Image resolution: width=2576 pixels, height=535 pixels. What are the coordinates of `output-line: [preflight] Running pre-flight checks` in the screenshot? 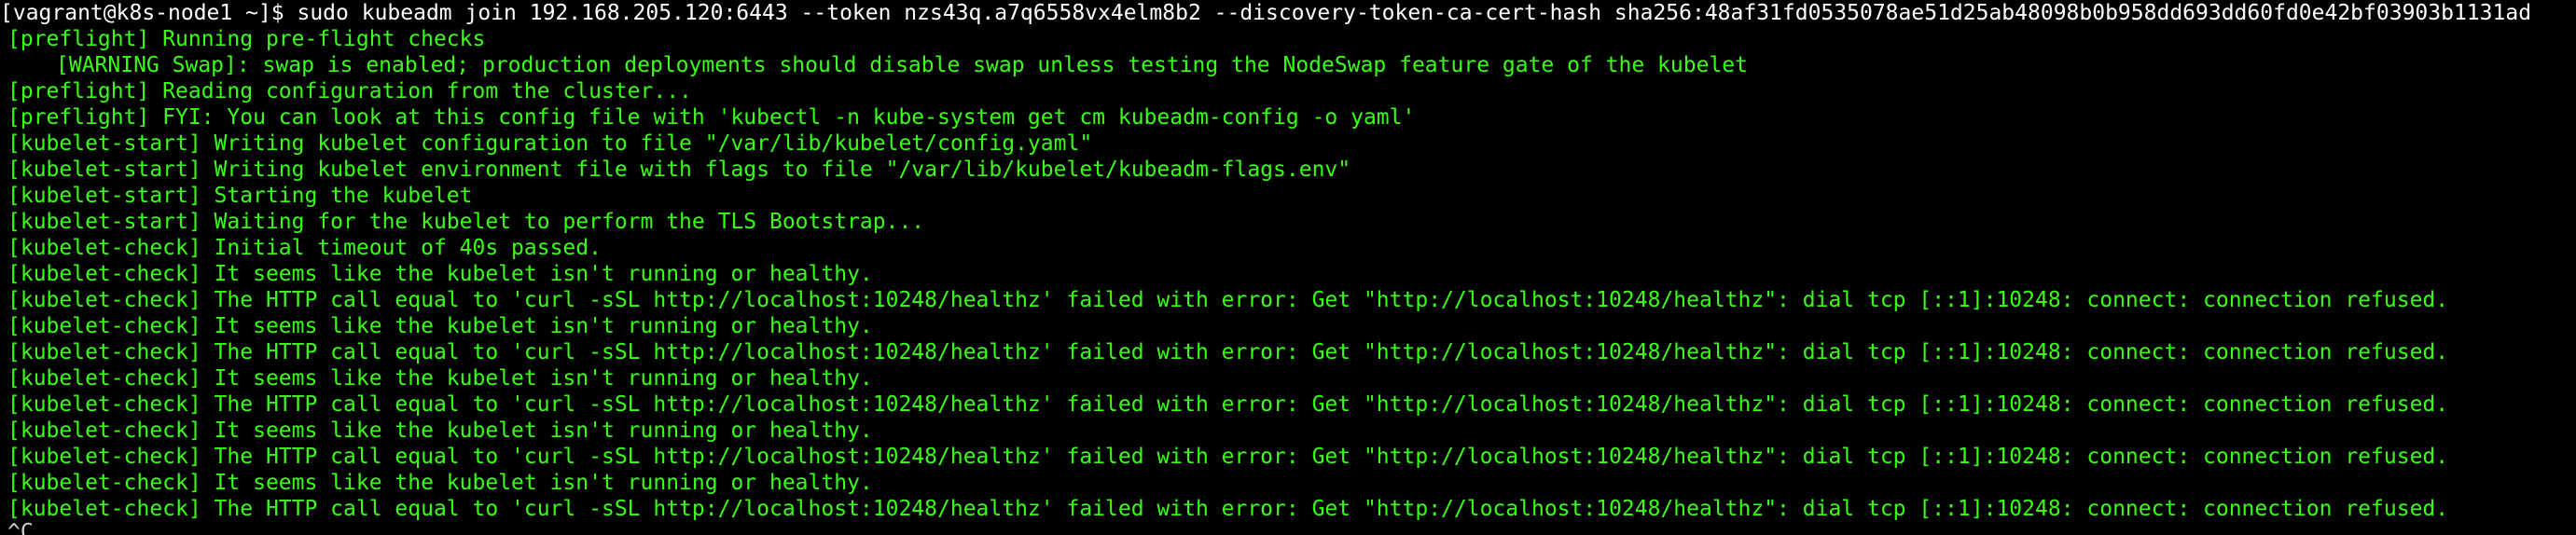 It's located at (1288, 39).